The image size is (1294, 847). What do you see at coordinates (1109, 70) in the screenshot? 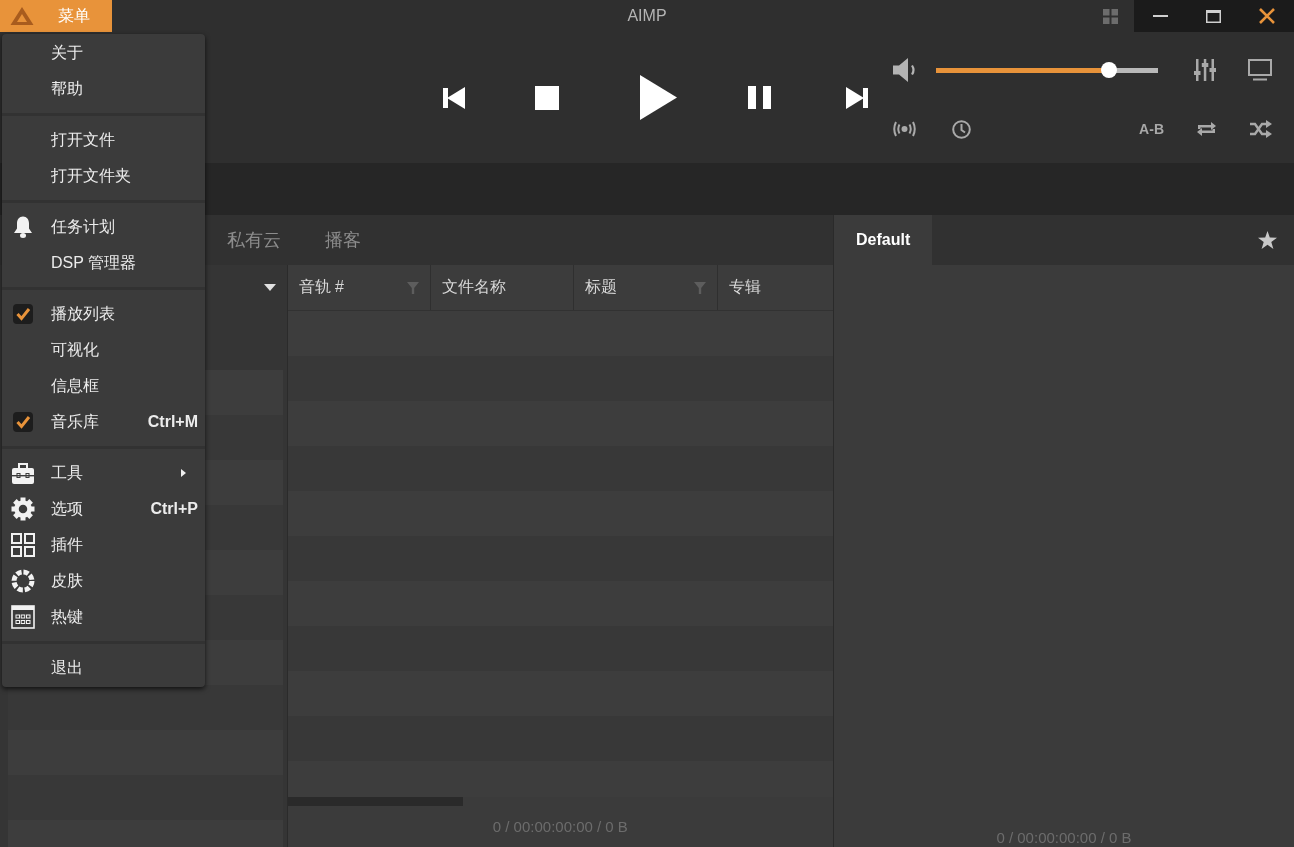
I see `slider-thumb` at bounding box center [1109, 70].